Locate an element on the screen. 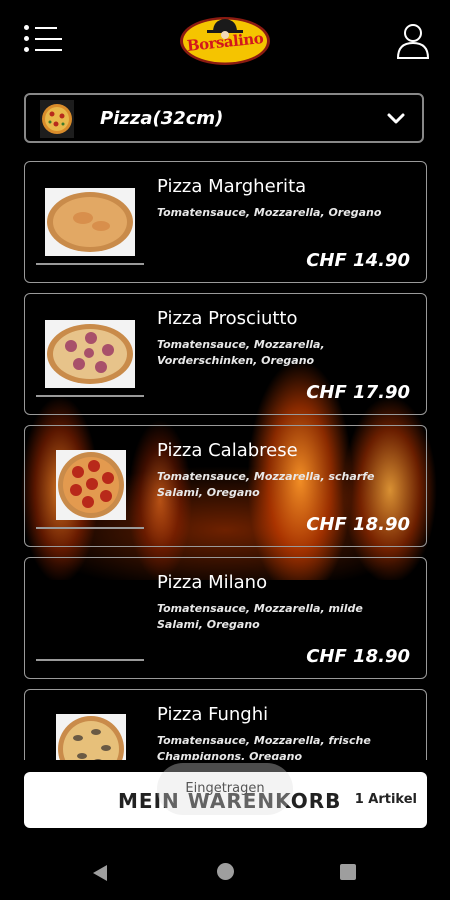 This screenshot has width=450, height=900. recent-apps-icon is located at coordinates (348, 872).